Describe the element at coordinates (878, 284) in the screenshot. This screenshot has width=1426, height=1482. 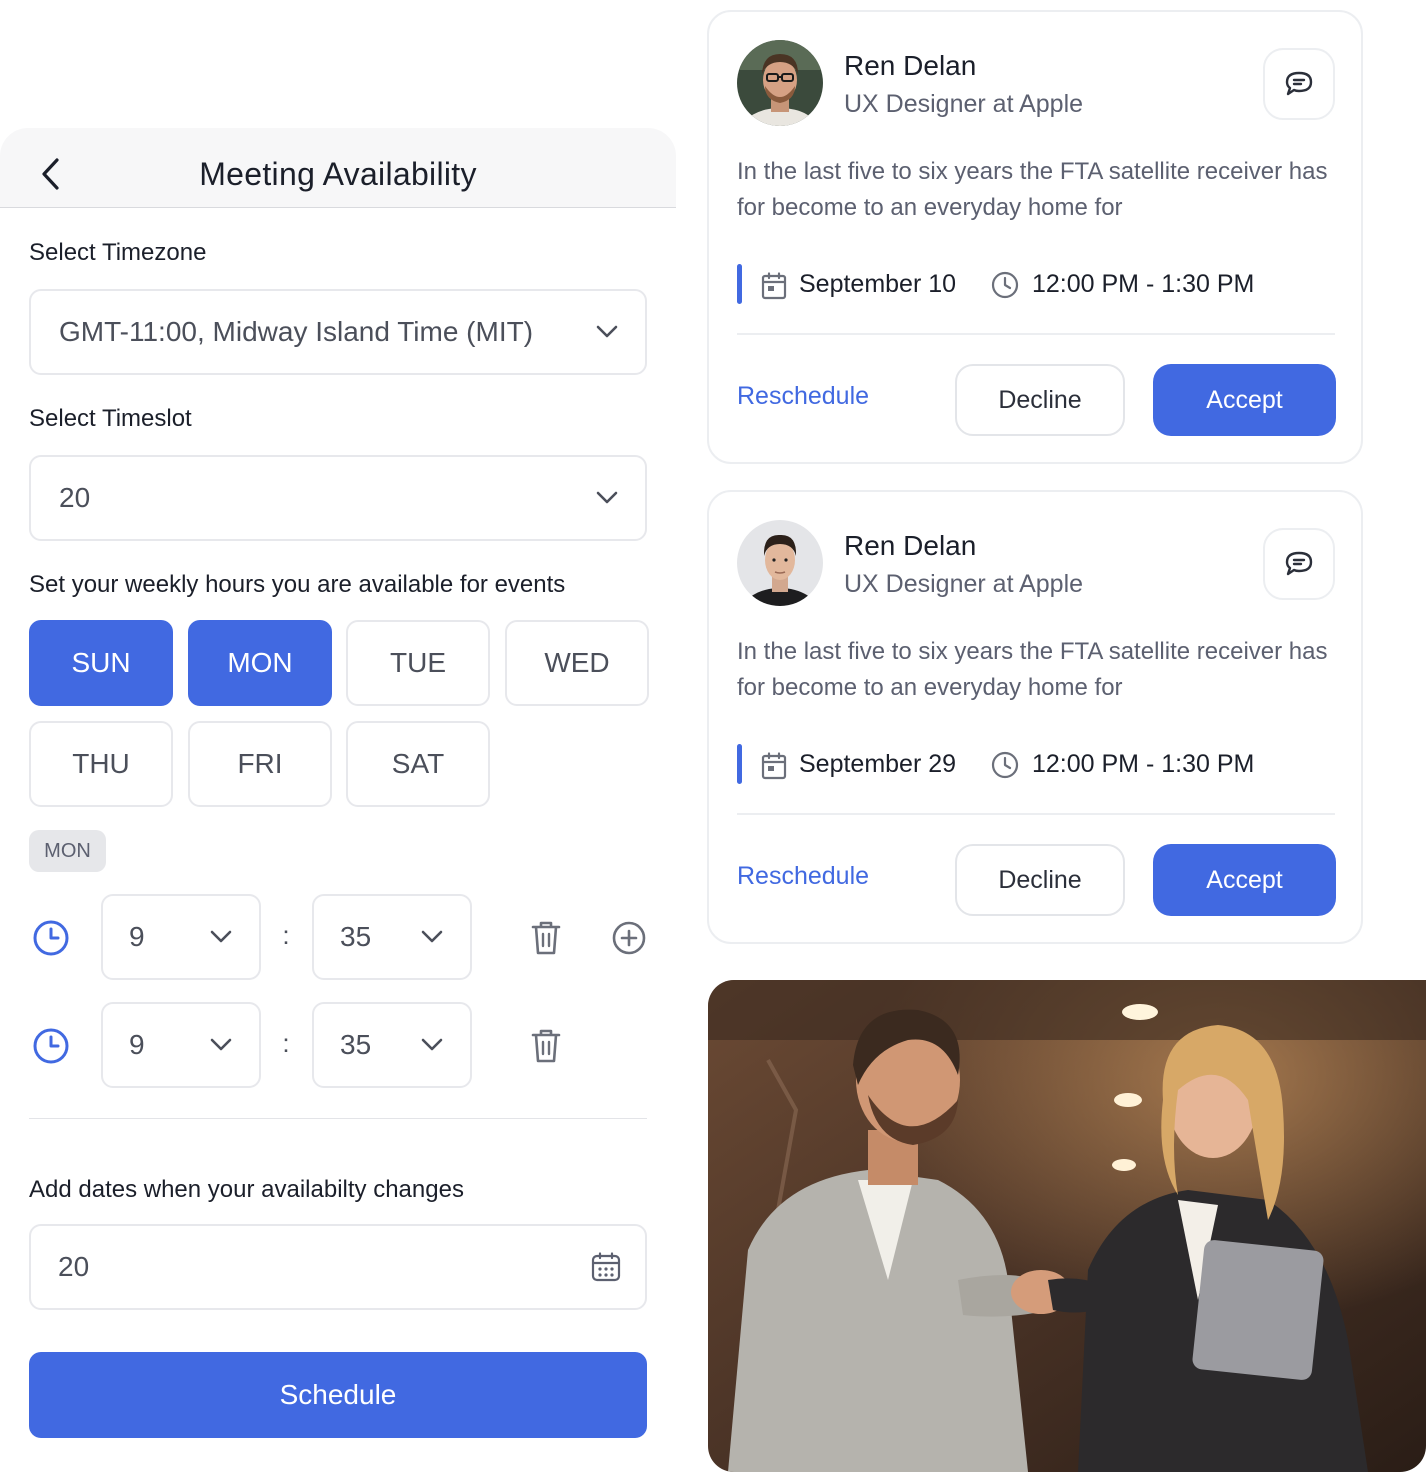
I see `meeting-date: September 10` at that location.